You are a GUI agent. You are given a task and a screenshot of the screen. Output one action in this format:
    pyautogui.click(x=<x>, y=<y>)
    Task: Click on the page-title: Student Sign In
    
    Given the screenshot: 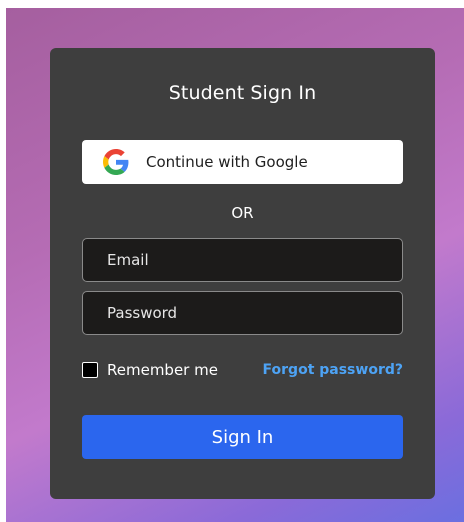 What is the action you would take?
    pyautogui.click(x=242, y=93)
    